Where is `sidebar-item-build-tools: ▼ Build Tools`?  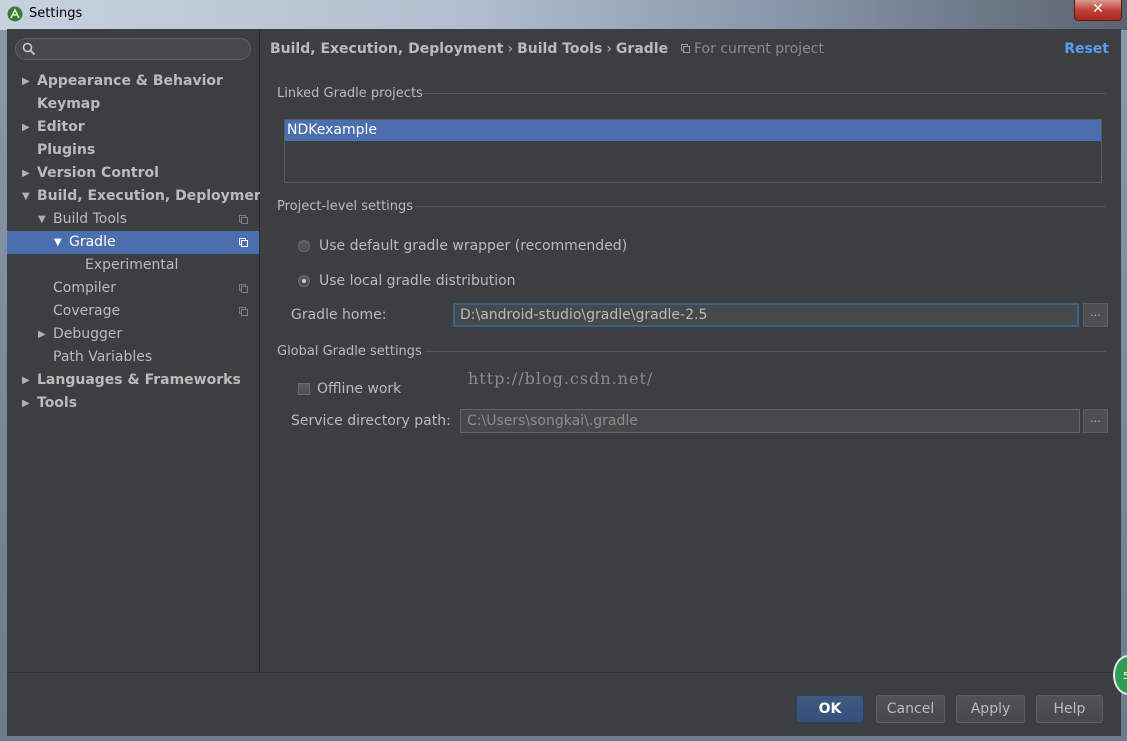 sidebar-item-build-tools: ▼ Build Tools is located at coordinates (133, 219).